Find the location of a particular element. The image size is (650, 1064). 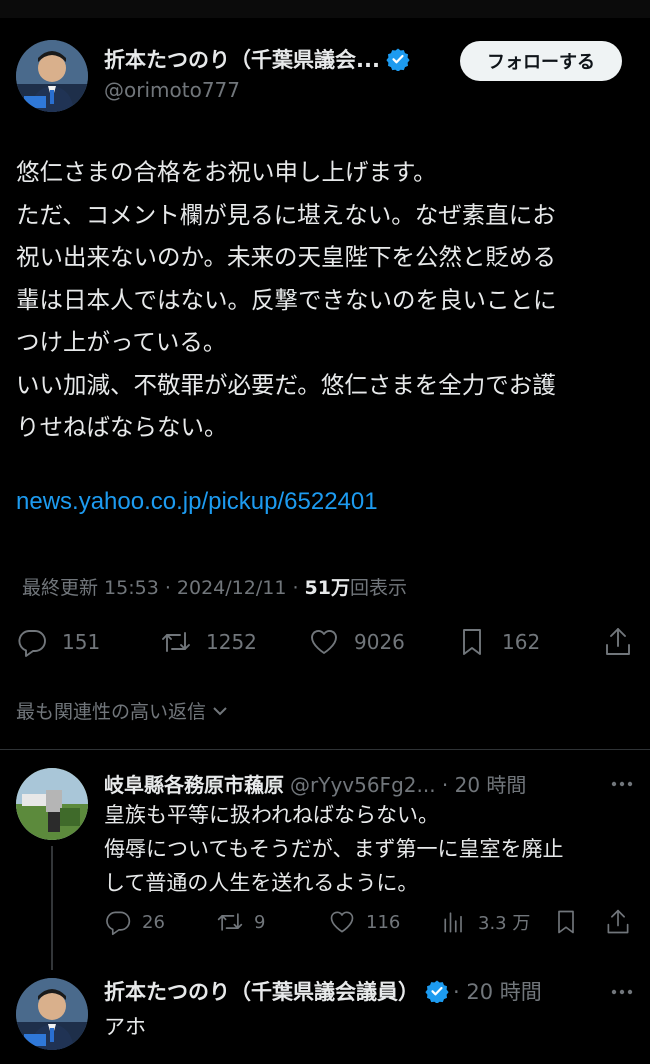

reply-header: 岐阜縣各務原市蘓原 @rYyv56Fg2... · 20 時間 is located at coordinates (315, 783).